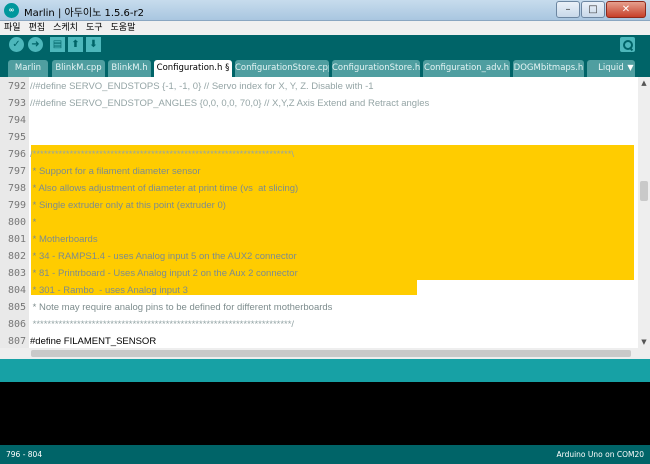  What do you see at coordinates (16, 256) in the screenshot?
I see `line-number: 802` at bounding box center [16, 256].